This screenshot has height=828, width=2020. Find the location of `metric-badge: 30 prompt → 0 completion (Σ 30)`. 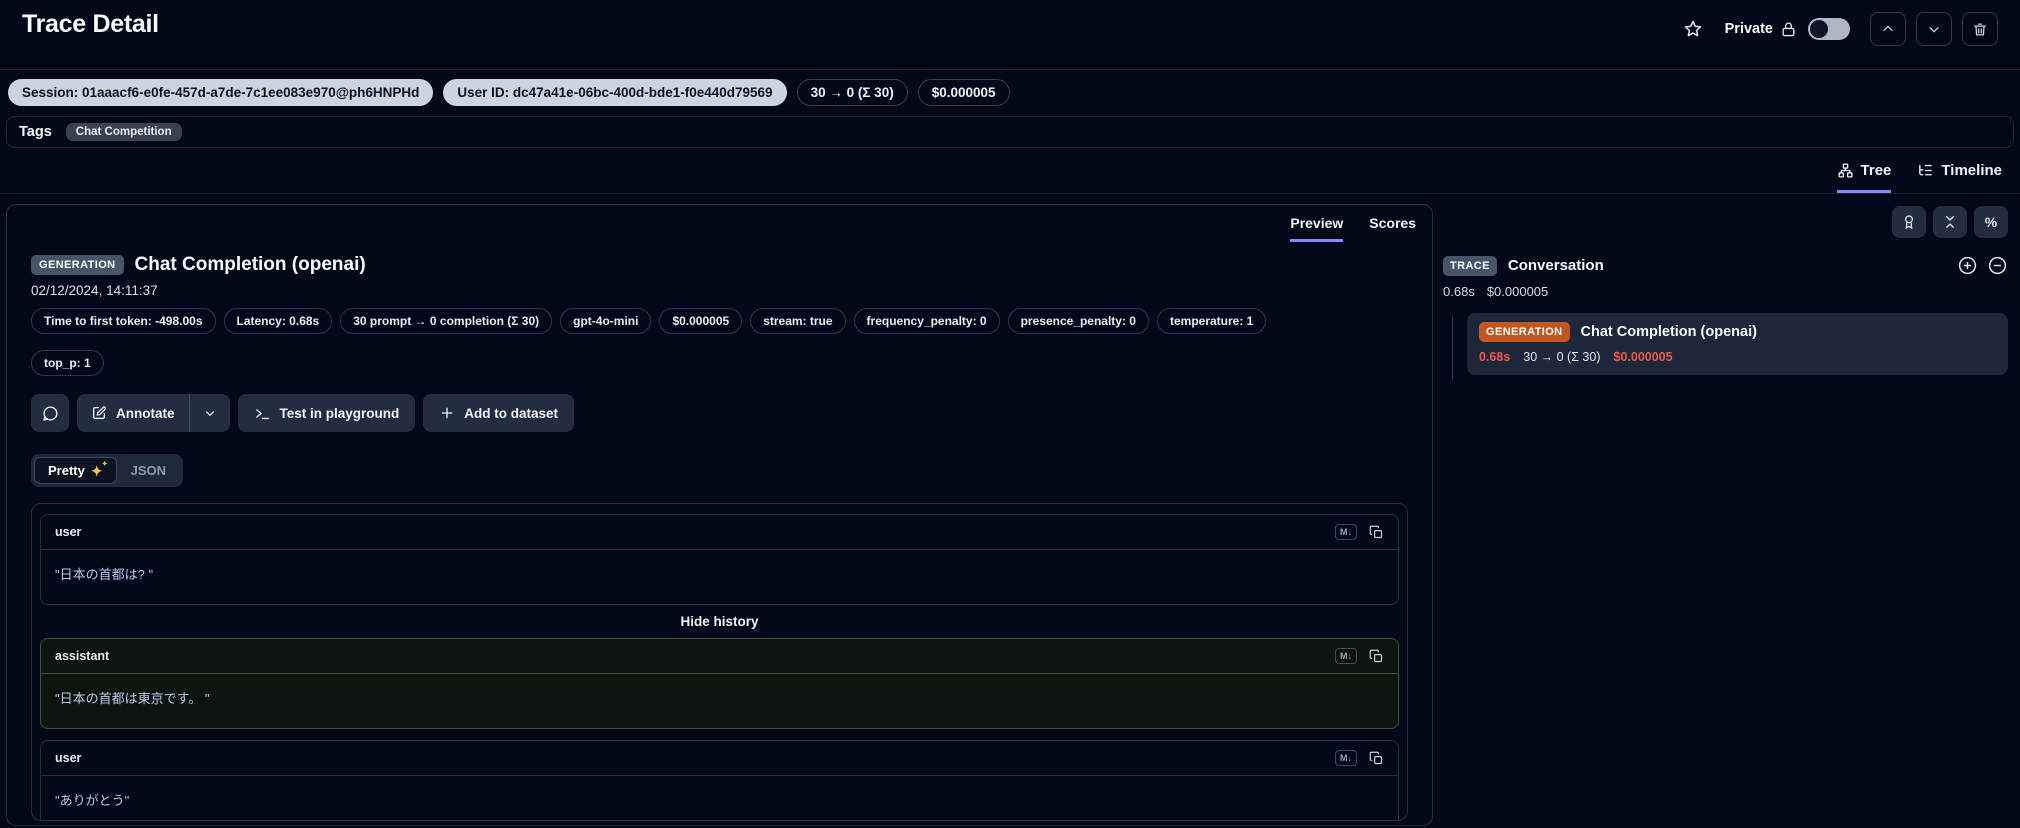

metric-badge: 30 prompt → 0 completion (Σ 30) is located at coordinates (446, 321).